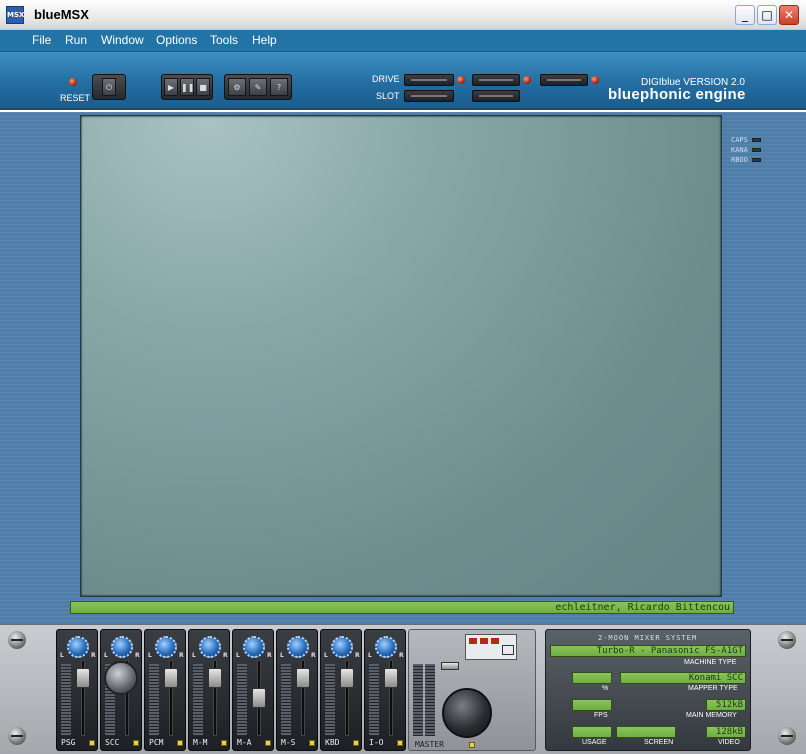 Image resolution: width=806 pixels, height=754 pixels. What do you see at coordinates (429, 80) in the screenshot?
I see `drive-a-slot` at bounding box center [429, 80].